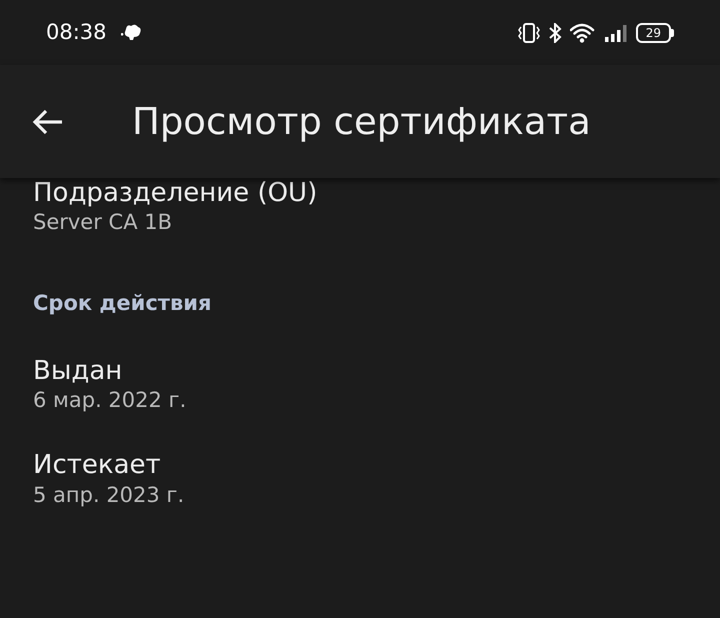 The image size is (720, 618). Describe the element at coordinates (131, 32) in the screenshot. I see `notification-icon` at that location.